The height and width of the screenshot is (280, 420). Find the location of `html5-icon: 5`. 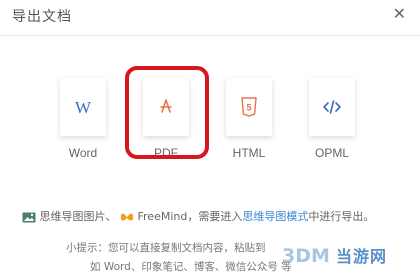

html5-icon: 5 is located at coordinates (249, 107).